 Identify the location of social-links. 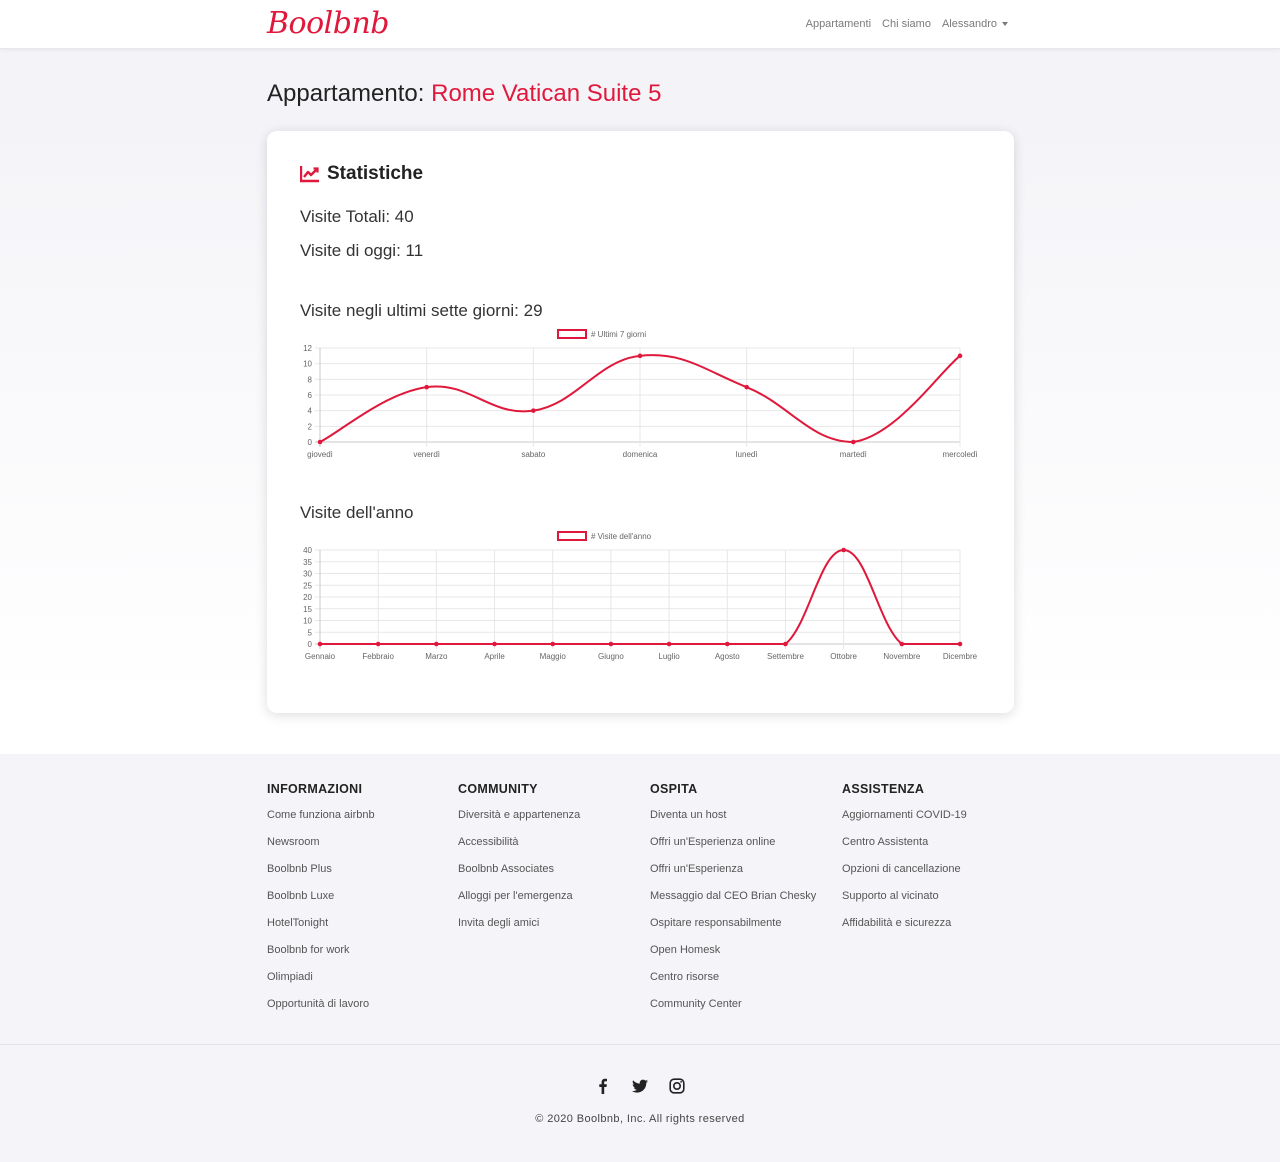
(640, 1086).